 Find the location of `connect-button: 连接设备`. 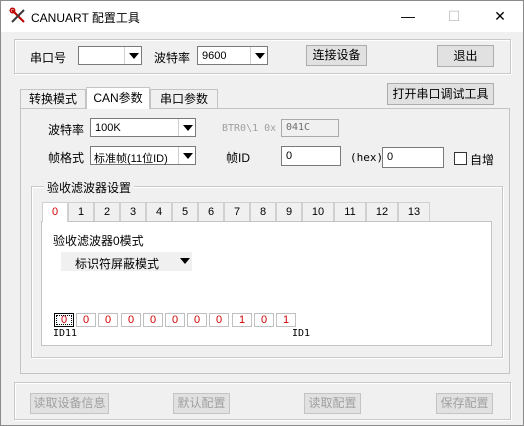

connect-button: 连接设备 is located at coordinates (336, 55).